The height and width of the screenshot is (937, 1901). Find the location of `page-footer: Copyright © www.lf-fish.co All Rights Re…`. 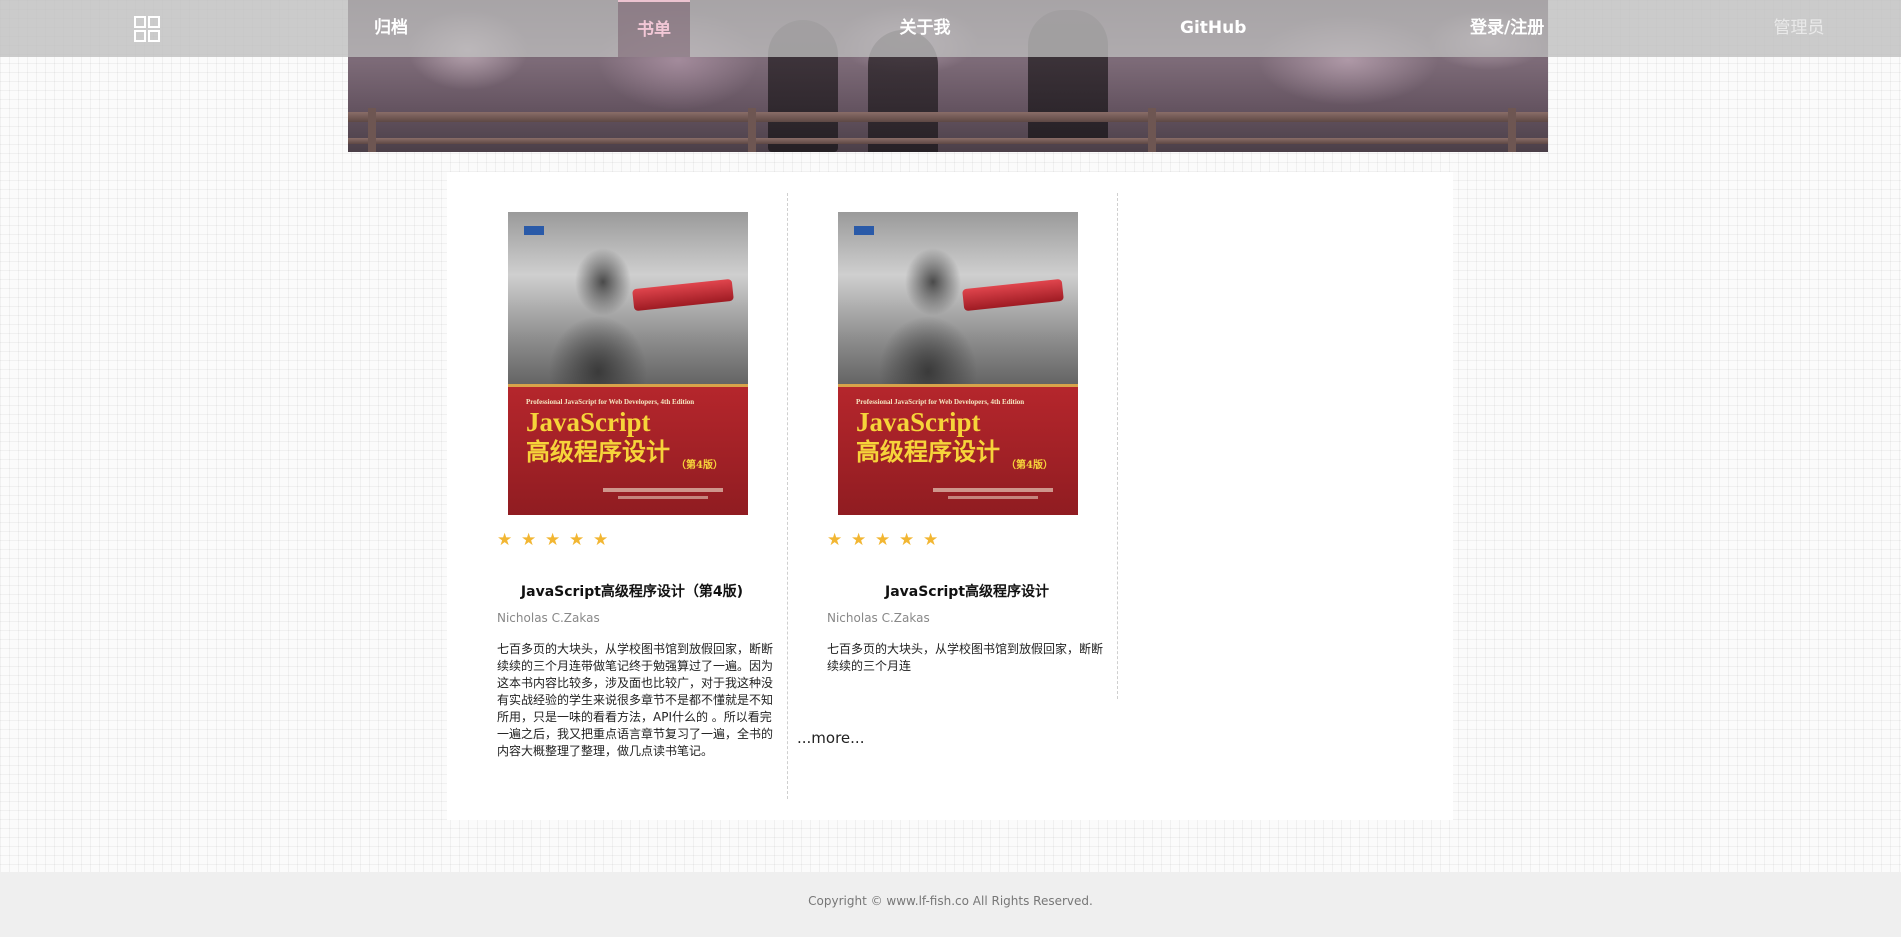

page-footer: Copyright © www.lf-fish.co All Rights Re… is located at coordinates (950, 904).